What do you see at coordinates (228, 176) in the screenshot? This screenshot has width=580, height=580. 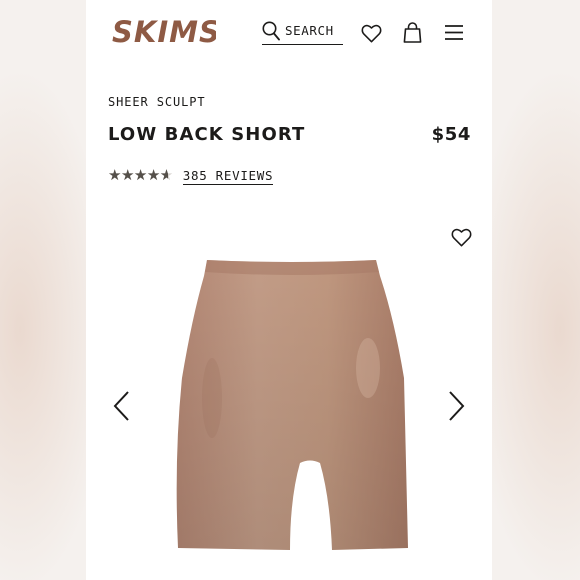 I see `reviews-link: 385 REVIEWS` at bounding box center [228, 176].